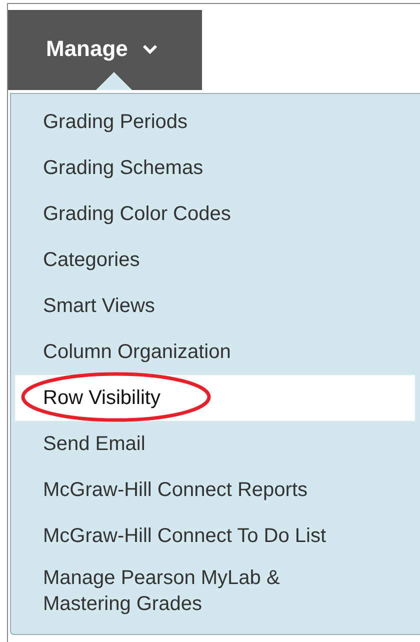 The height and width of the screenshot is (642, 420). I want to click on menu-item: Grading Periods, so click(194, 122).